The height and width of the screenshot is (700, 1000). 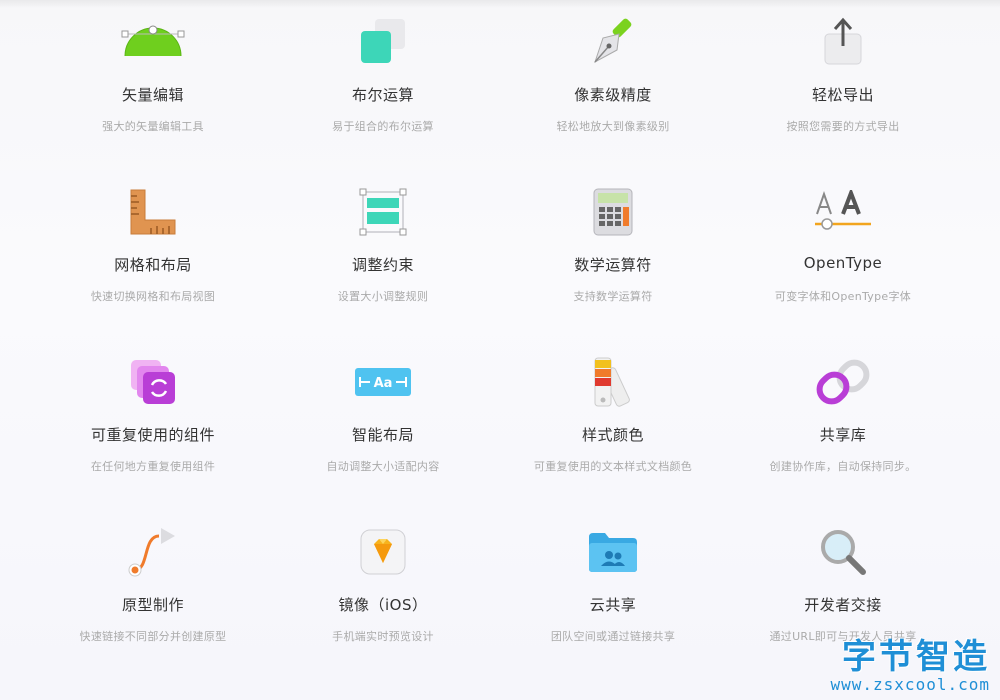 I want to click on feature-desc: 按照您需要的方式导出, so click(x=843, y=126).